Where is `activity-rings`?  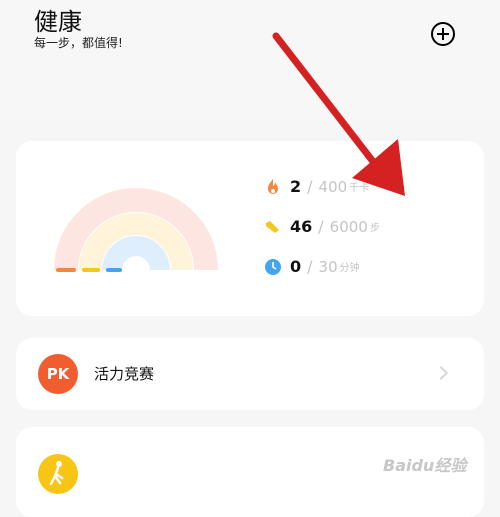 activity-rings is located at coordinates (136, 230).